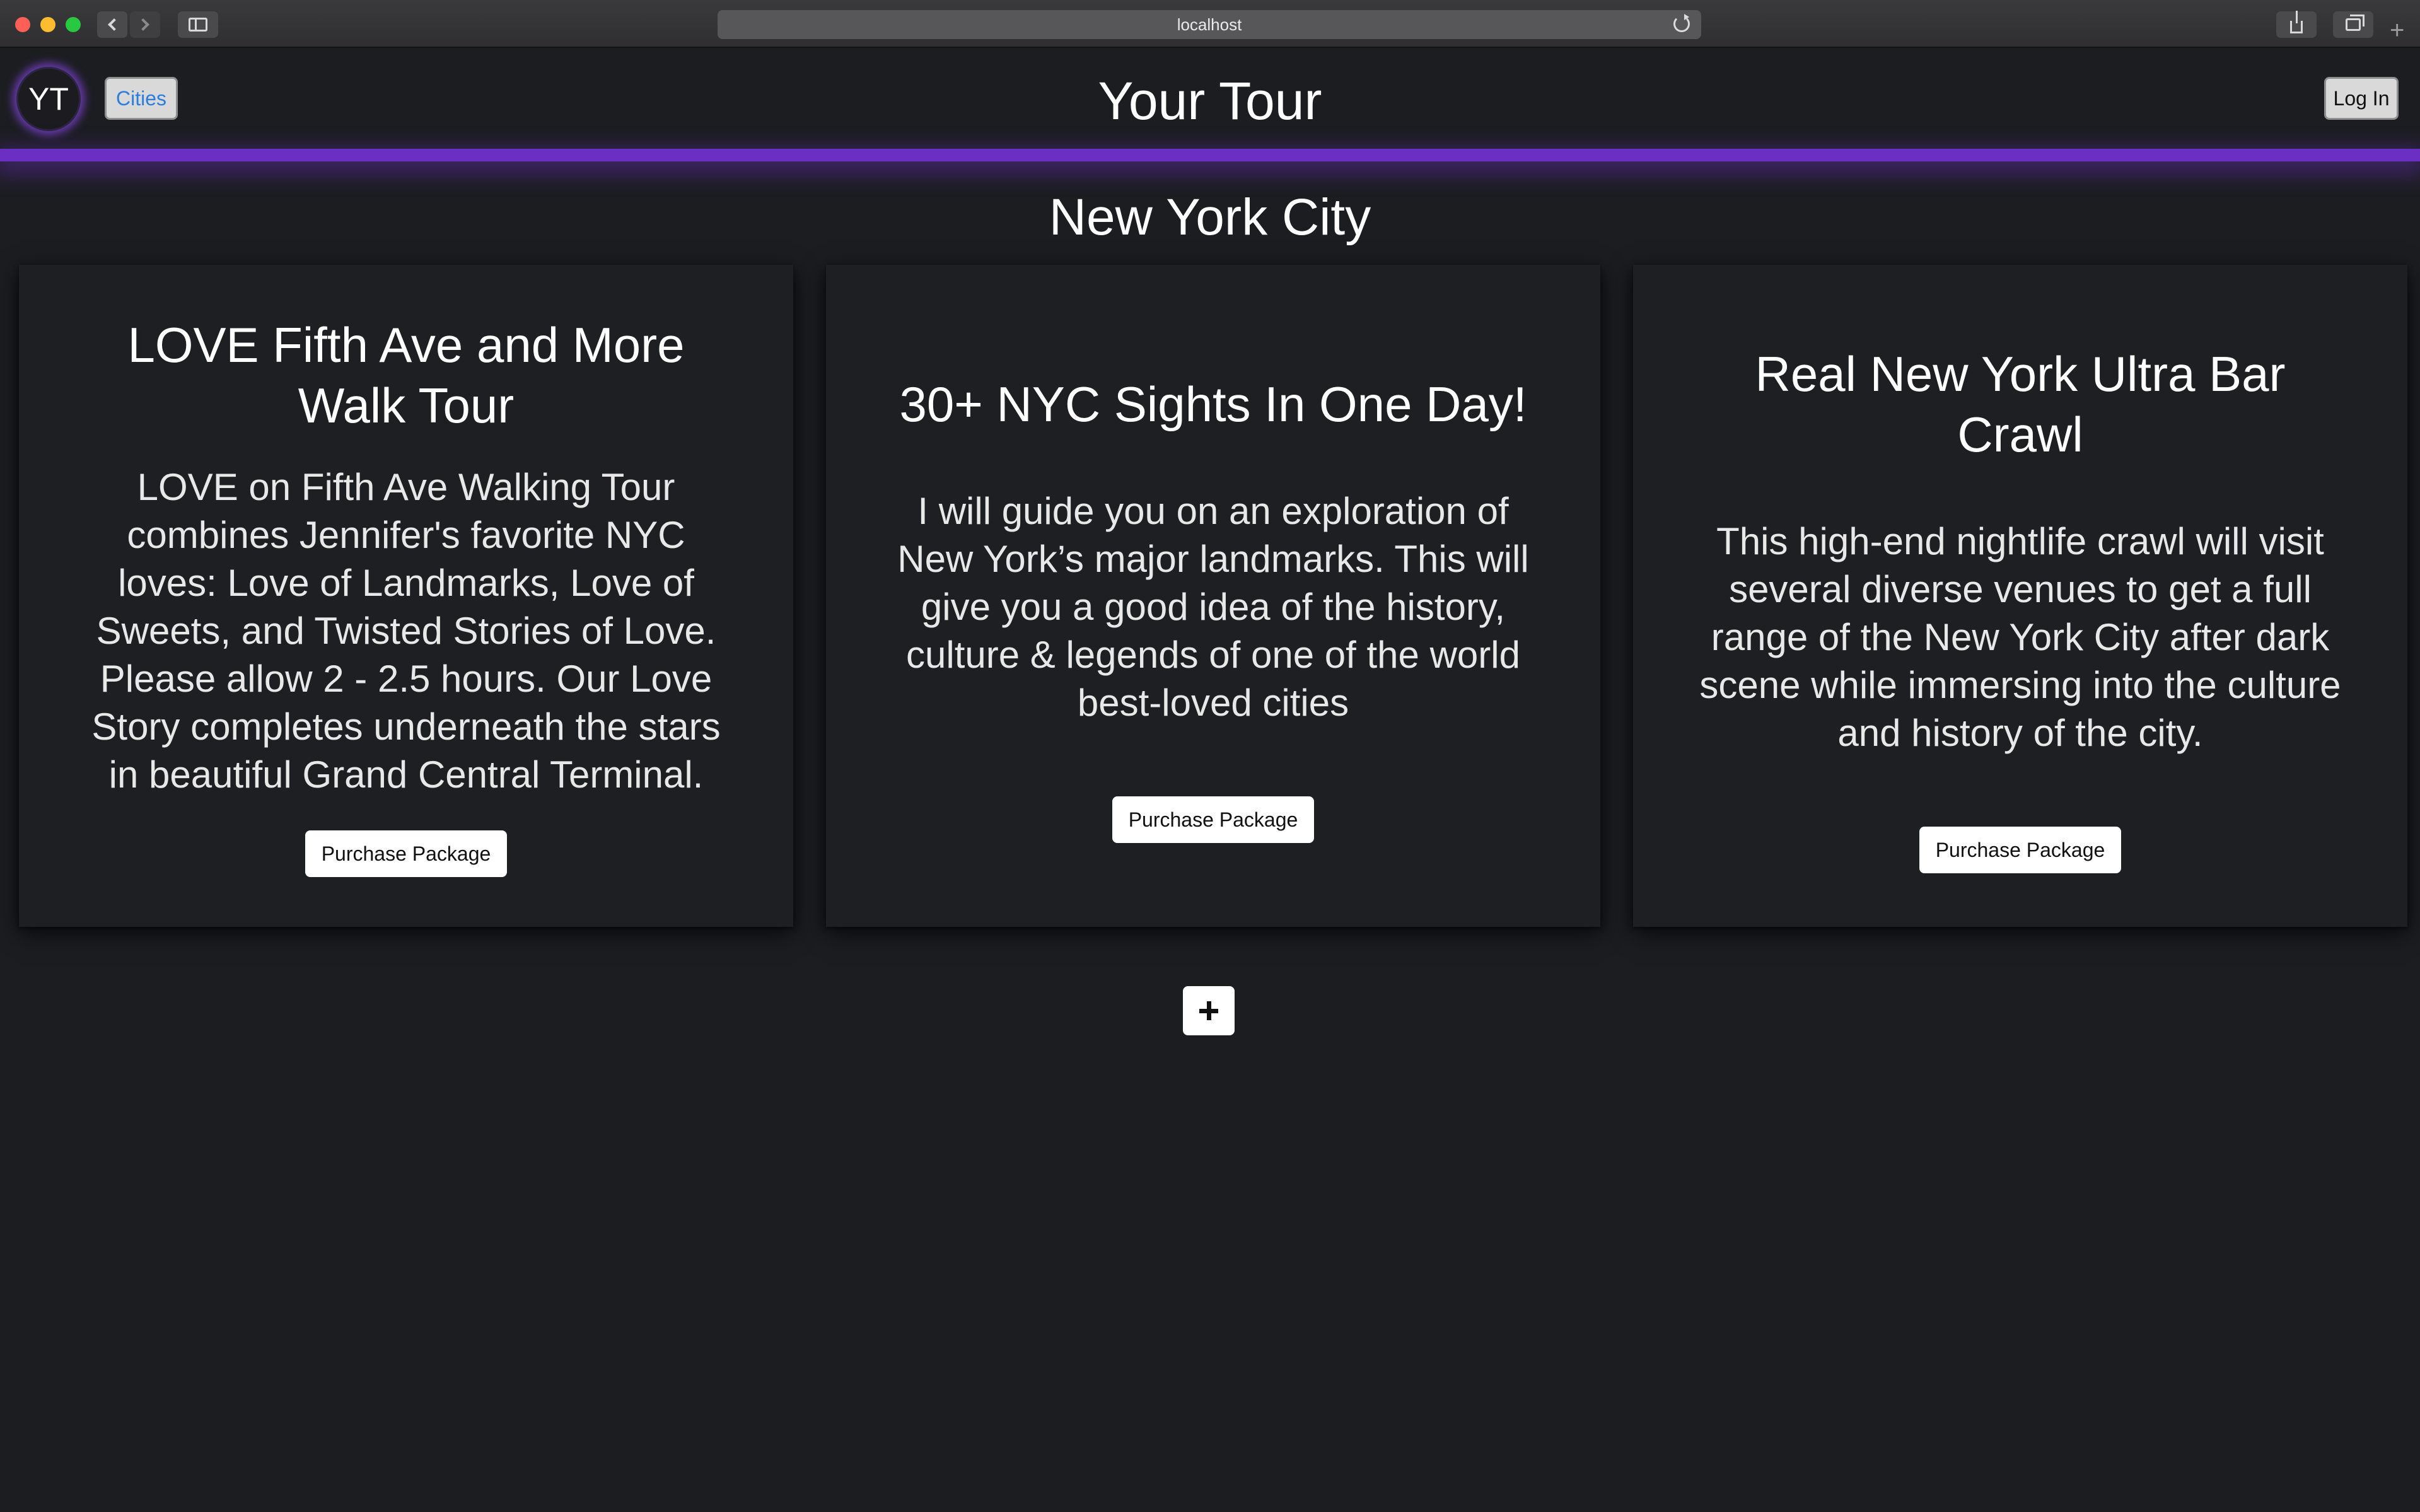 This screenshot has width=2420, height=1512. Describe the element at coordinates (1213, 404) in the screenshot. I see `tour-title: 30+ NYC Sights In One Day!` at that location.